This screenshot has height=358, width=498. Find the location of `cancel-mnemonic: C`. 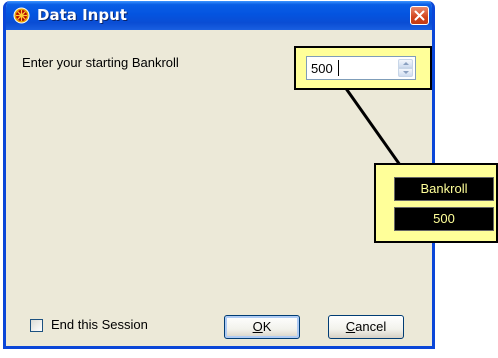

cancel-mnemonic: C is located at coordinates (350, 326).